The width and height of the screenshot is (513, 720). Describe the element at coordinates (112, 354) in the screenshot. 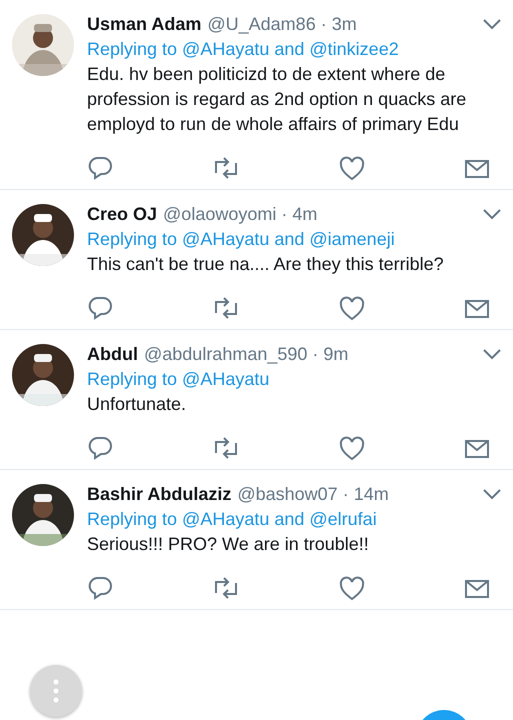

I see `user-name: Abdul` at that location.